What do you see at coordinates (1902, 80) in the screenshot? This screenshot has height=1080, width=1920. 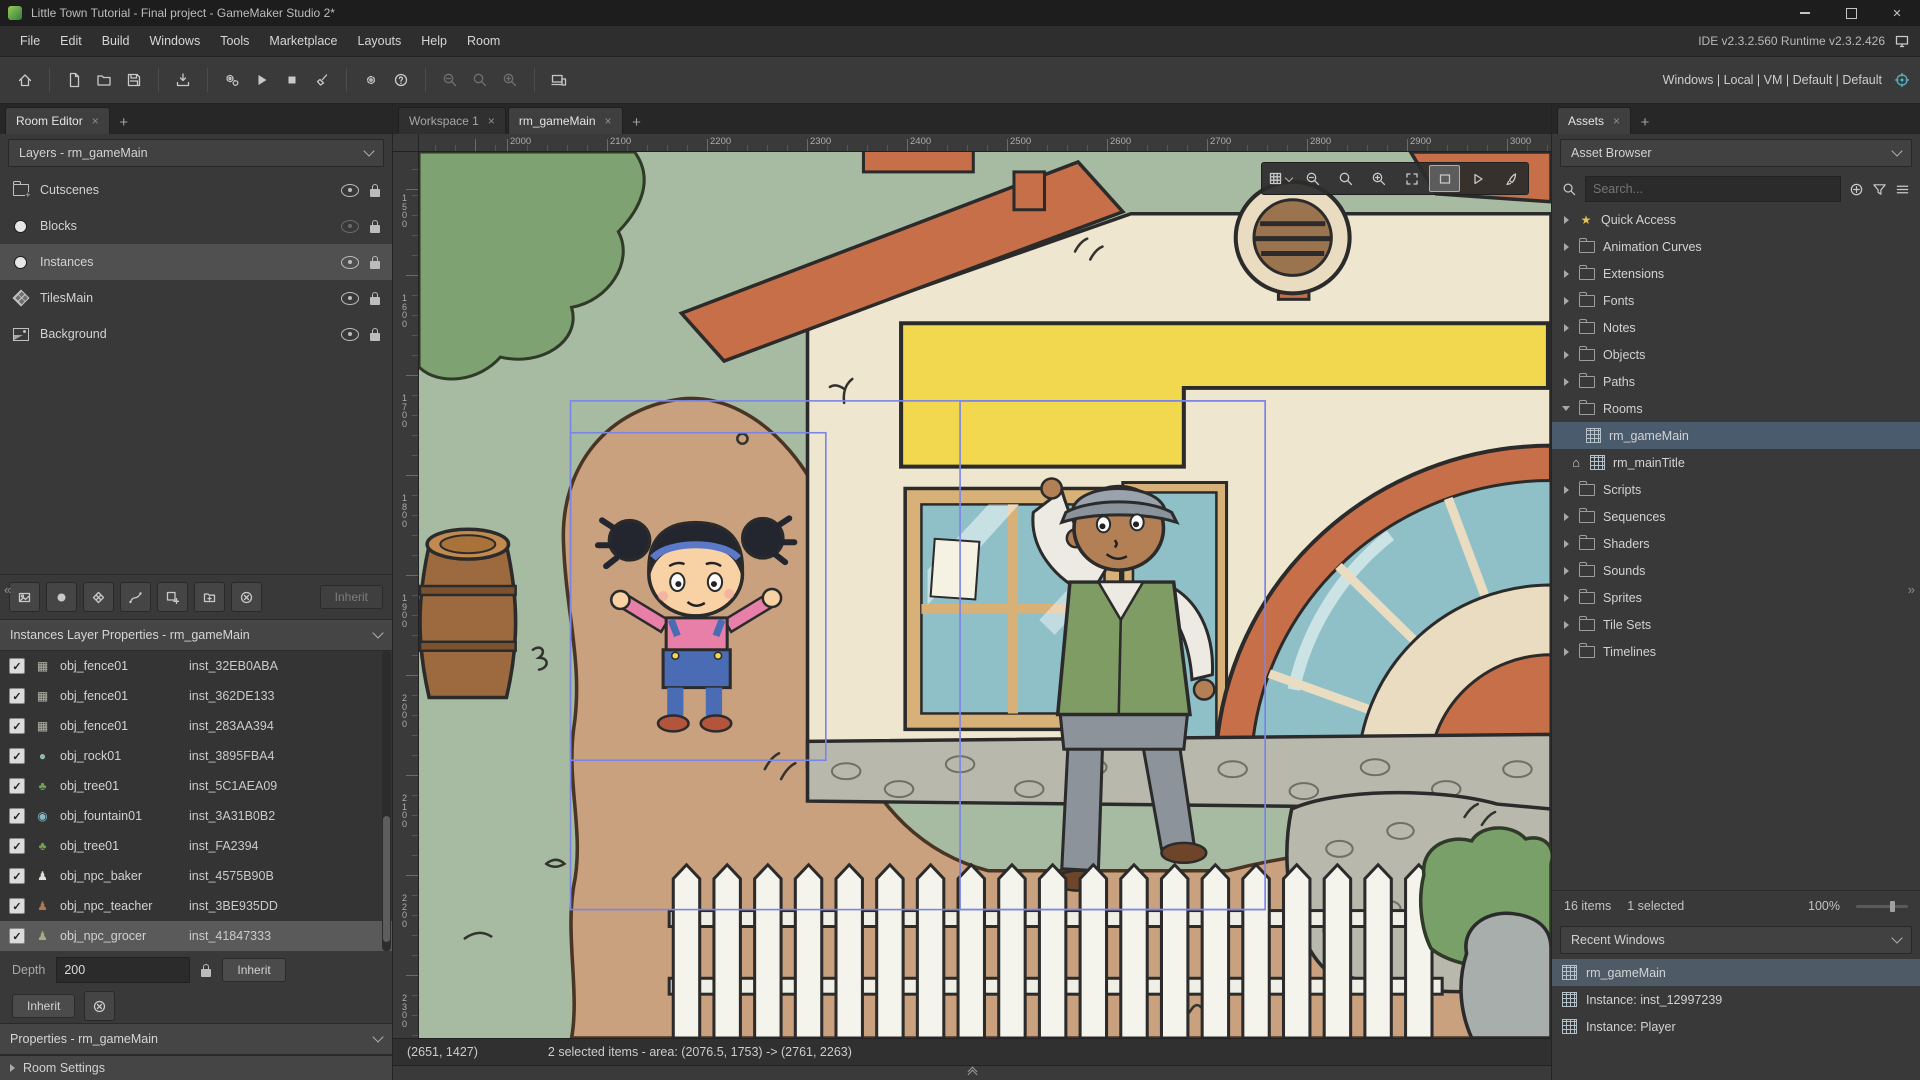 I see `target-device-icon` at bounding box center [1902, 80].